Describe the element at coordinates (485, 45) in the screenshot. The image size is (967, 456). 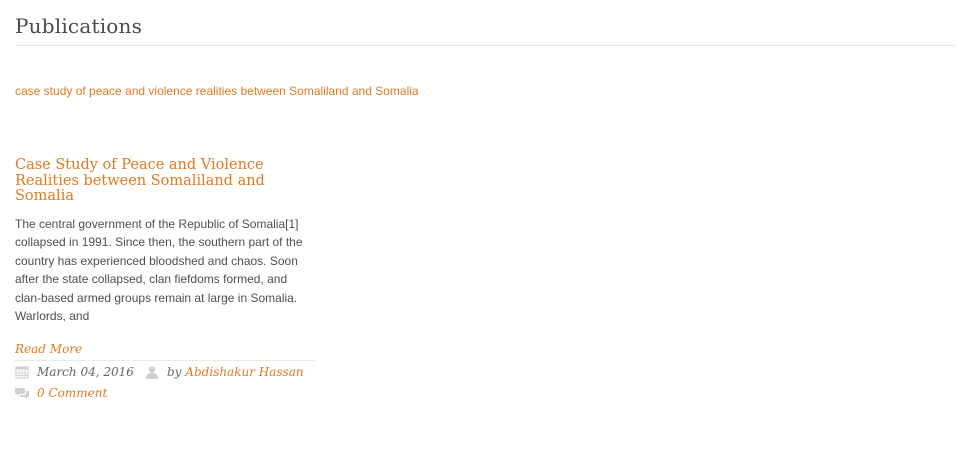
I see `title-divider` at that location.